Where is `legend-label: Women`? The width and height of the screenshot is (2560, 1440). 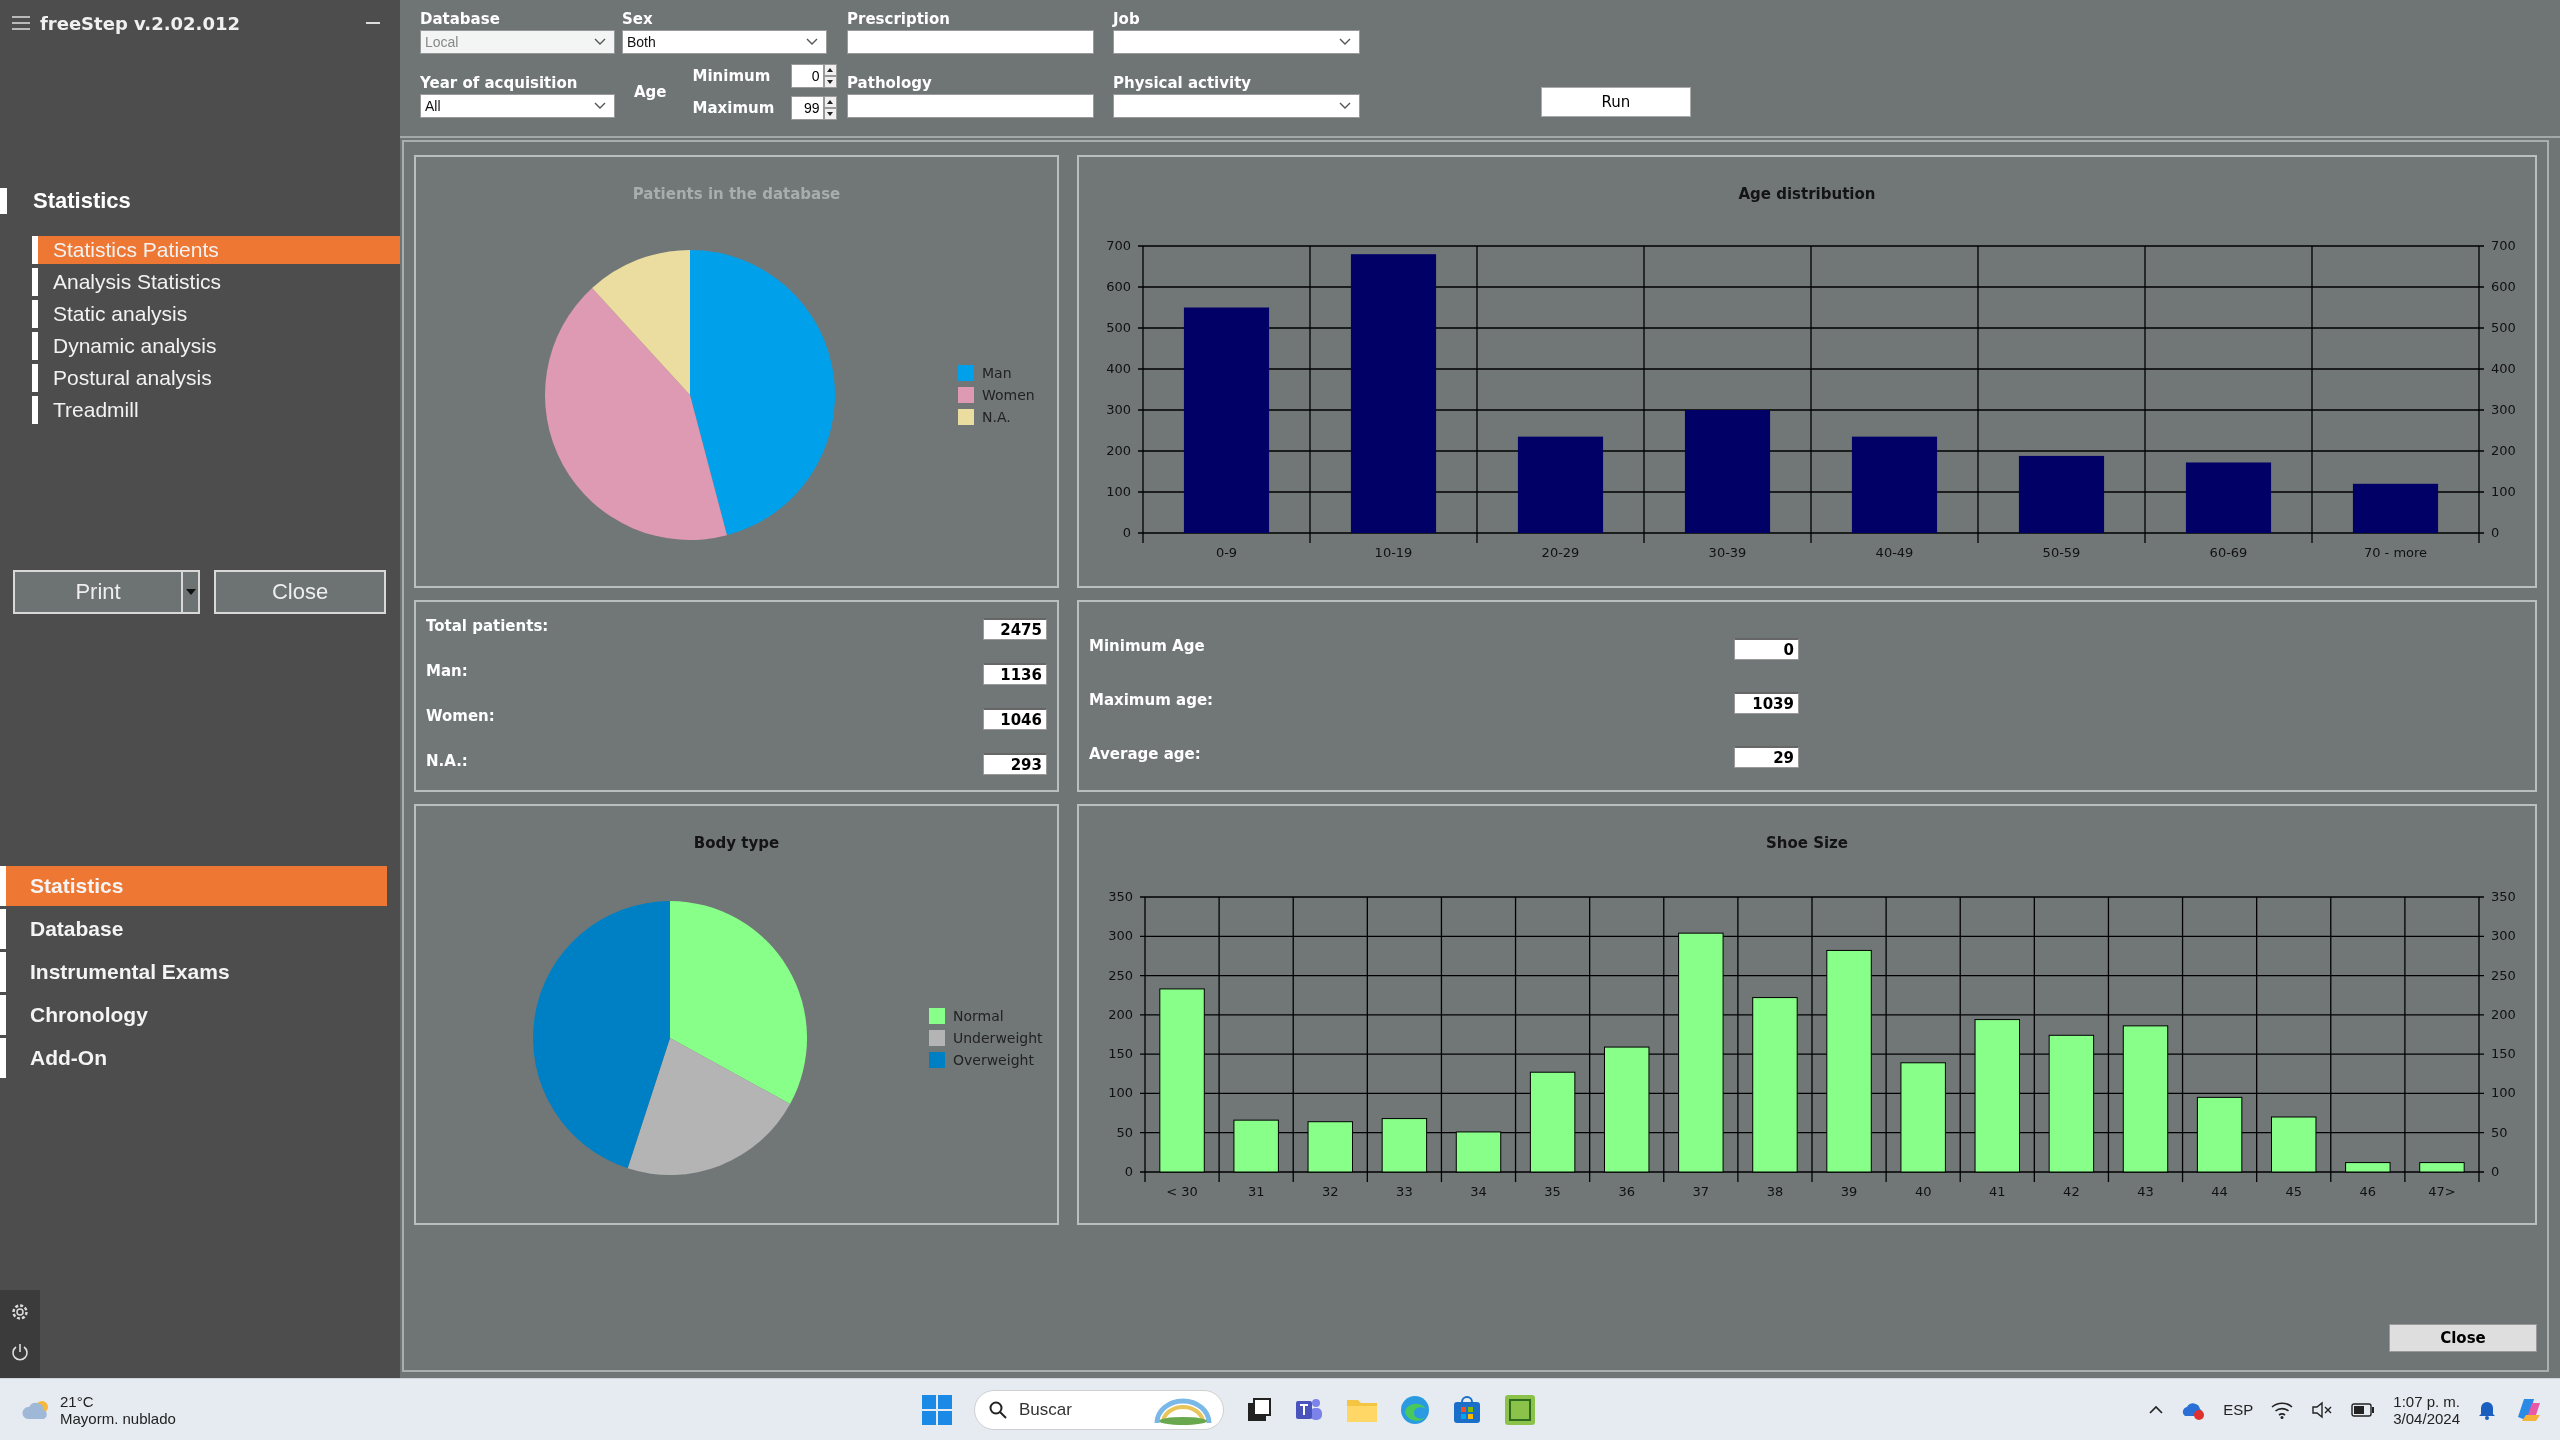
legend-label: Women is located at coordinates (1008, 395).